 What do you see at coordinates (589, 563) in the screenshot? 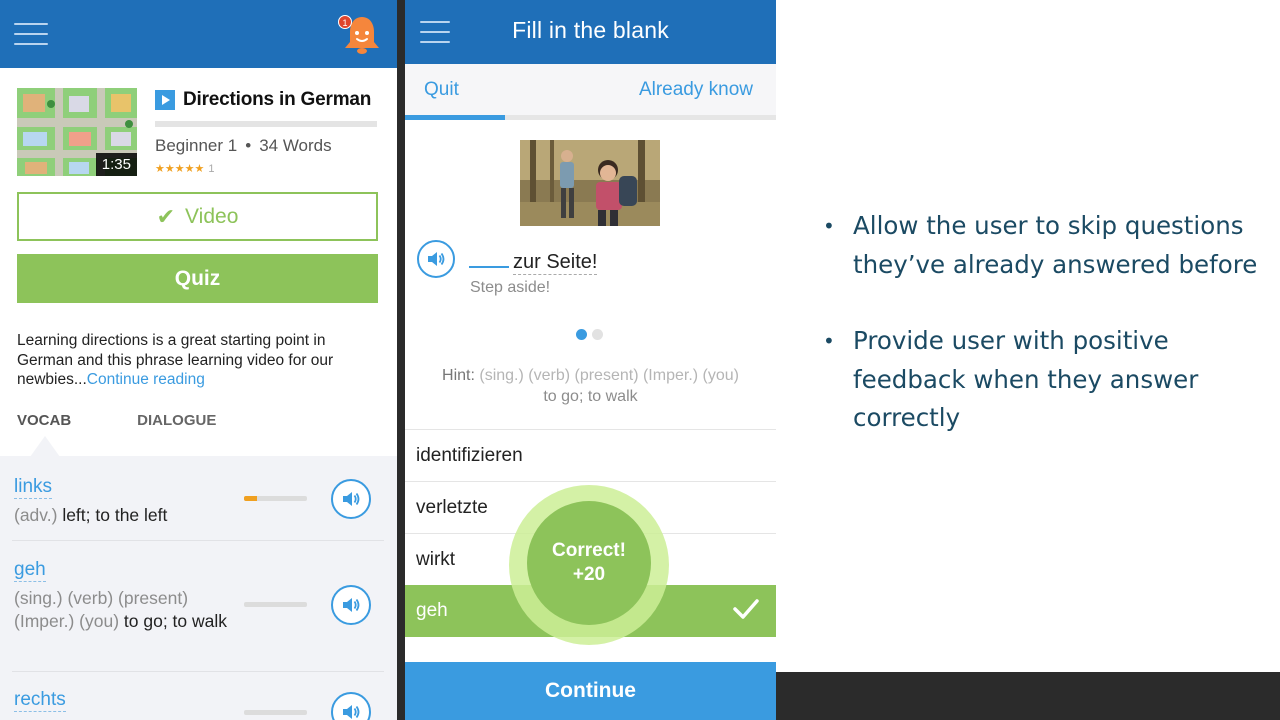
I see `feedback-circle: Correct! +20` at bounding box center [589, 563].